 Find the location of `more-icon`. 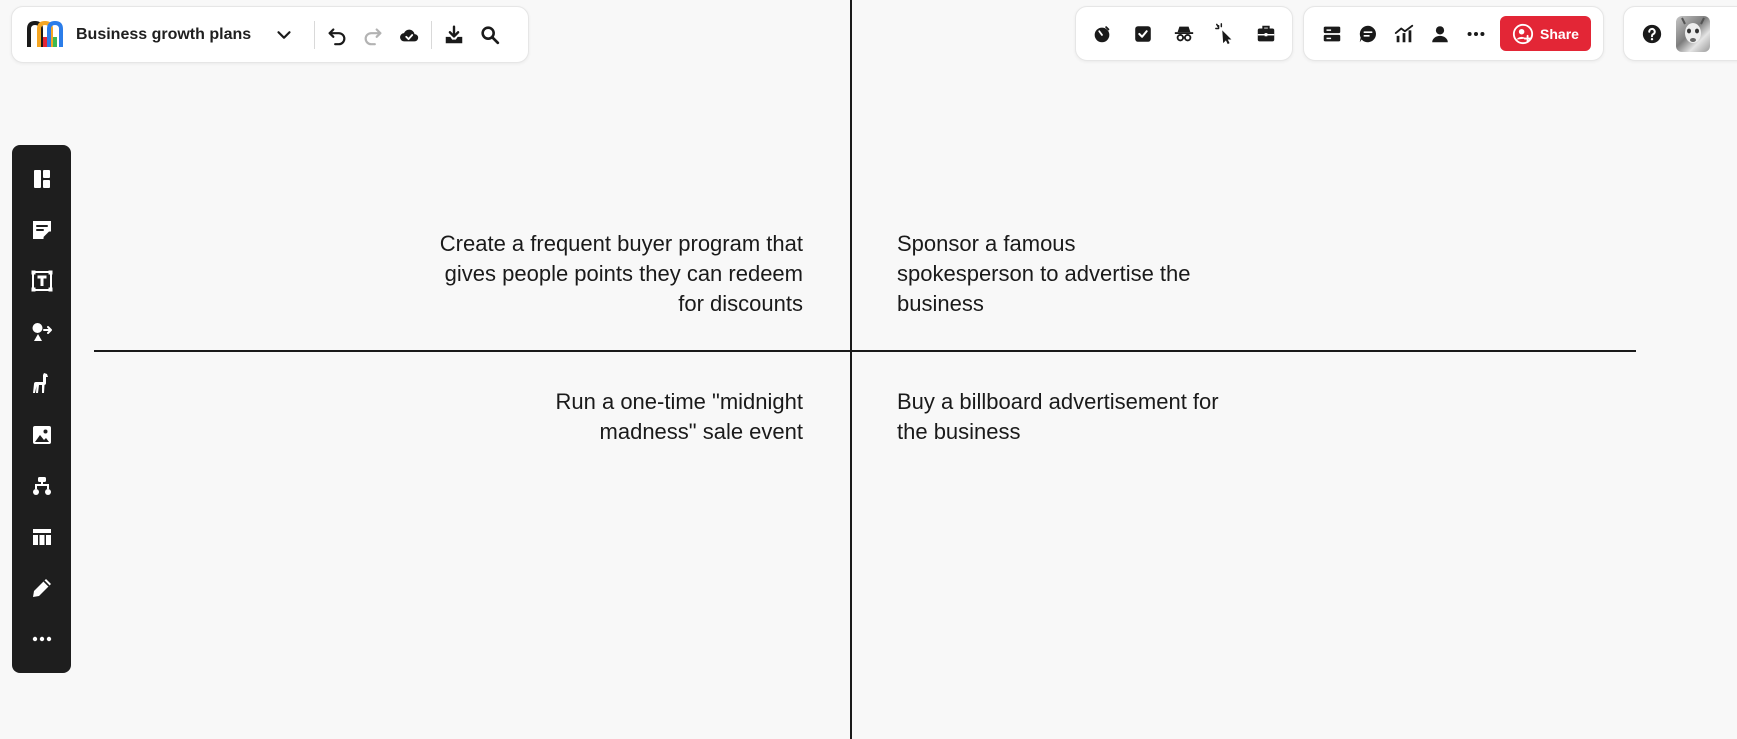

more-icon is located at coordinates (1476, 34).